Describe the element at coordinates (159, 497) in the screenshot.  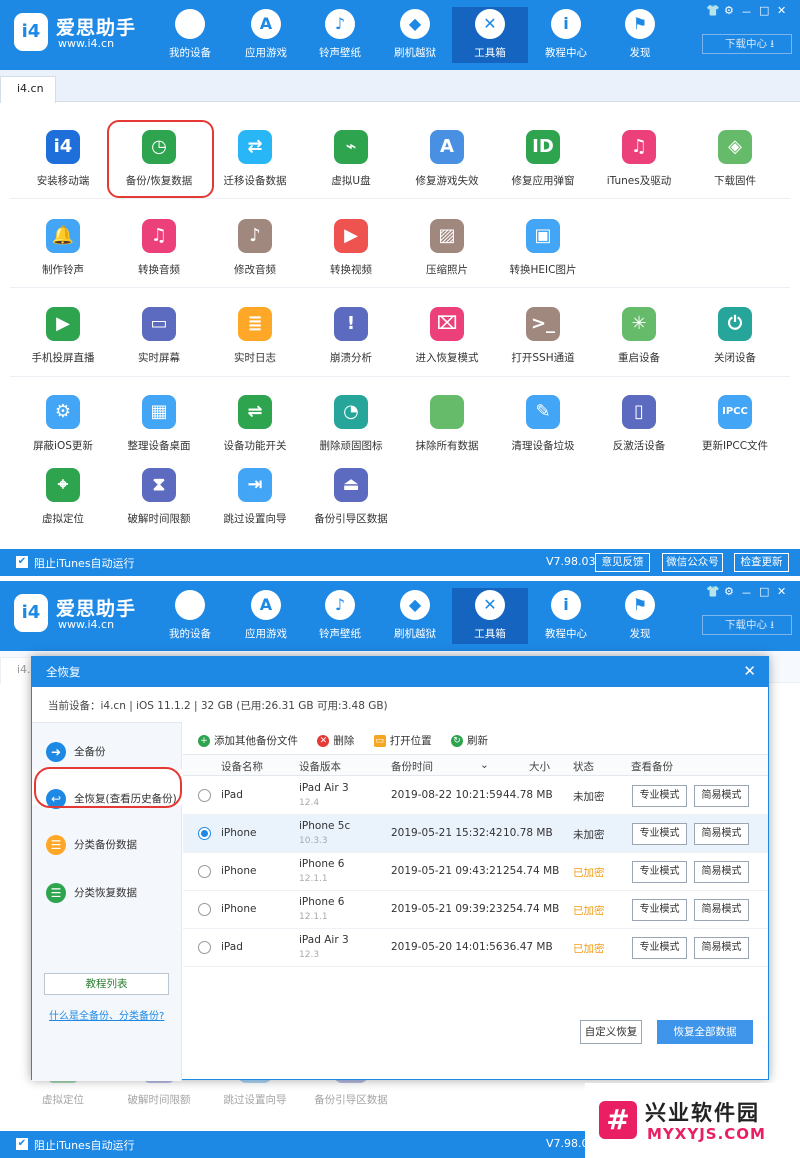
I see `tool-time-limit: ⧗ 破解时间限额` at that location.